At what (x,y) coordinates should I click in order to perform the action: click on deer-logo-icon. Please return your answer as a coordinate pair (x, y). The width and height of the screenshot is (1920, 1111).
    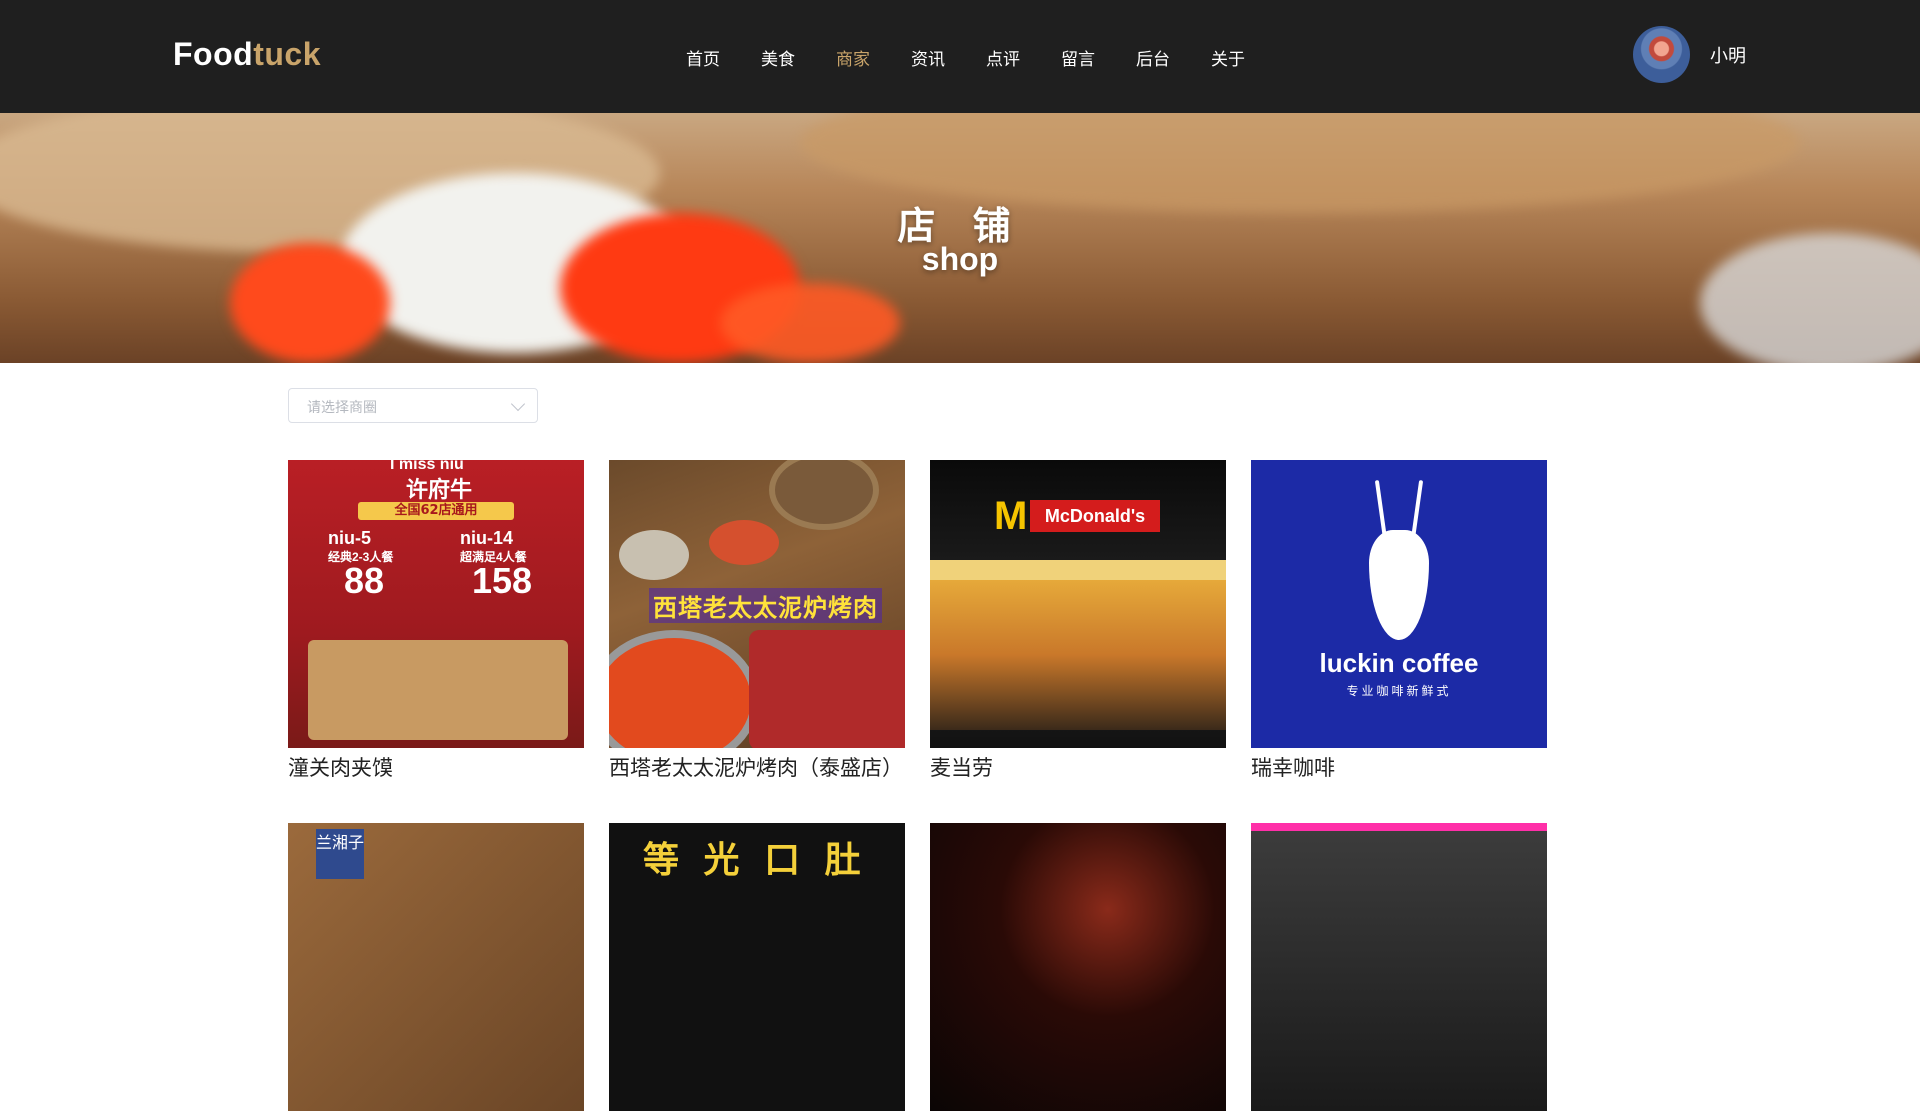
    Looking at the image, I should click on (1399, 585).